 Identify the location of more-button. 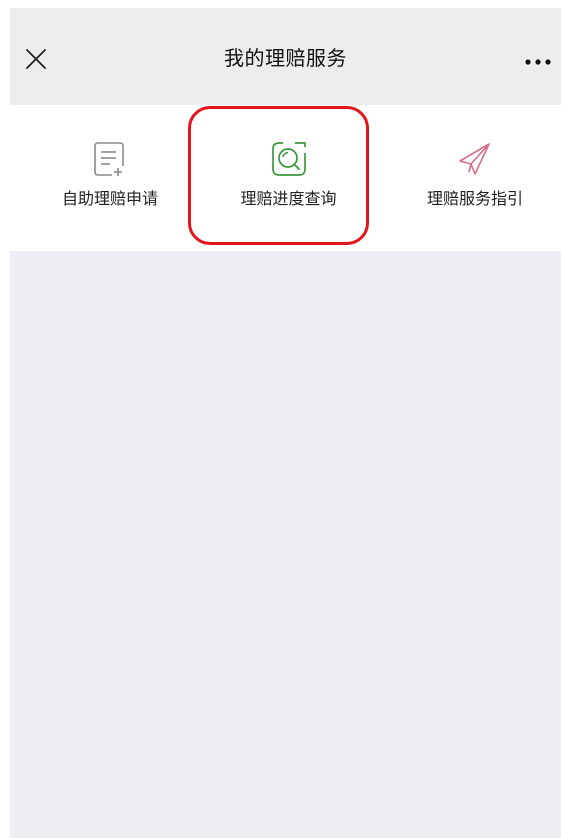
(538, 59).